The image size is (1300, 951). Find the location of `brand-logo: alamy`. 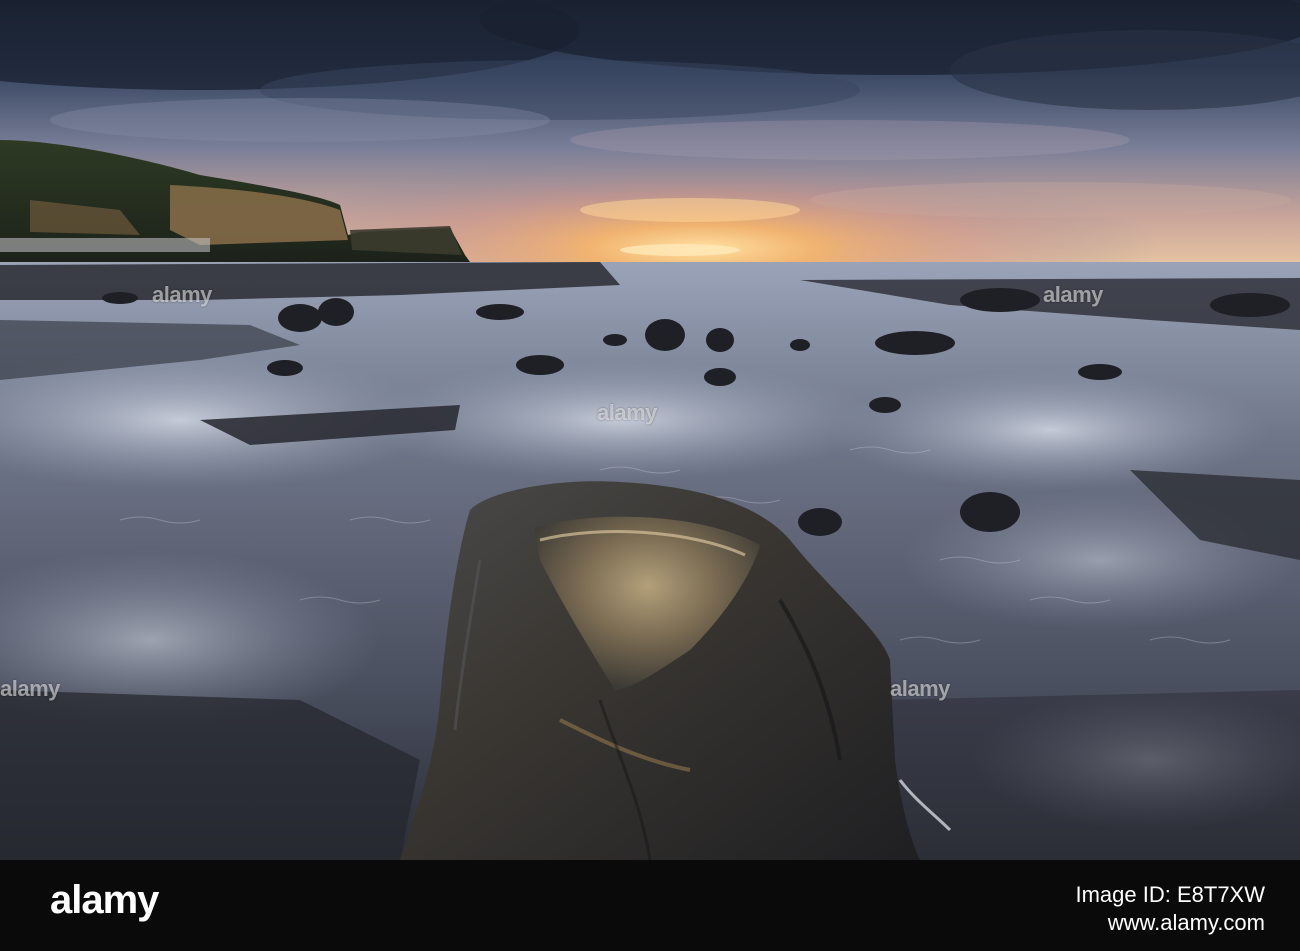

brand-logo: alamy is located at coordinates (104, 900).